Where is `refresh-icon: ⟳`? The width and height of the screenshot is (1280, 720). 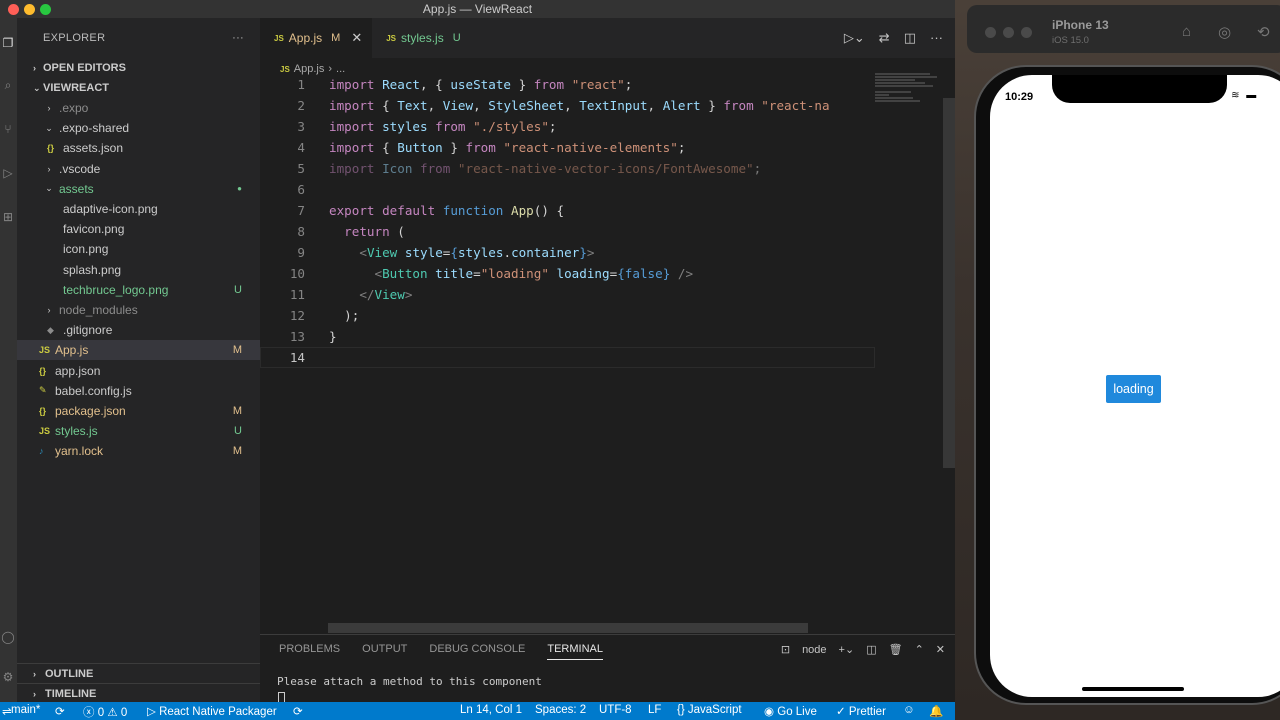 refresh-icon: ⟳ is located at coordinates (298, 711).